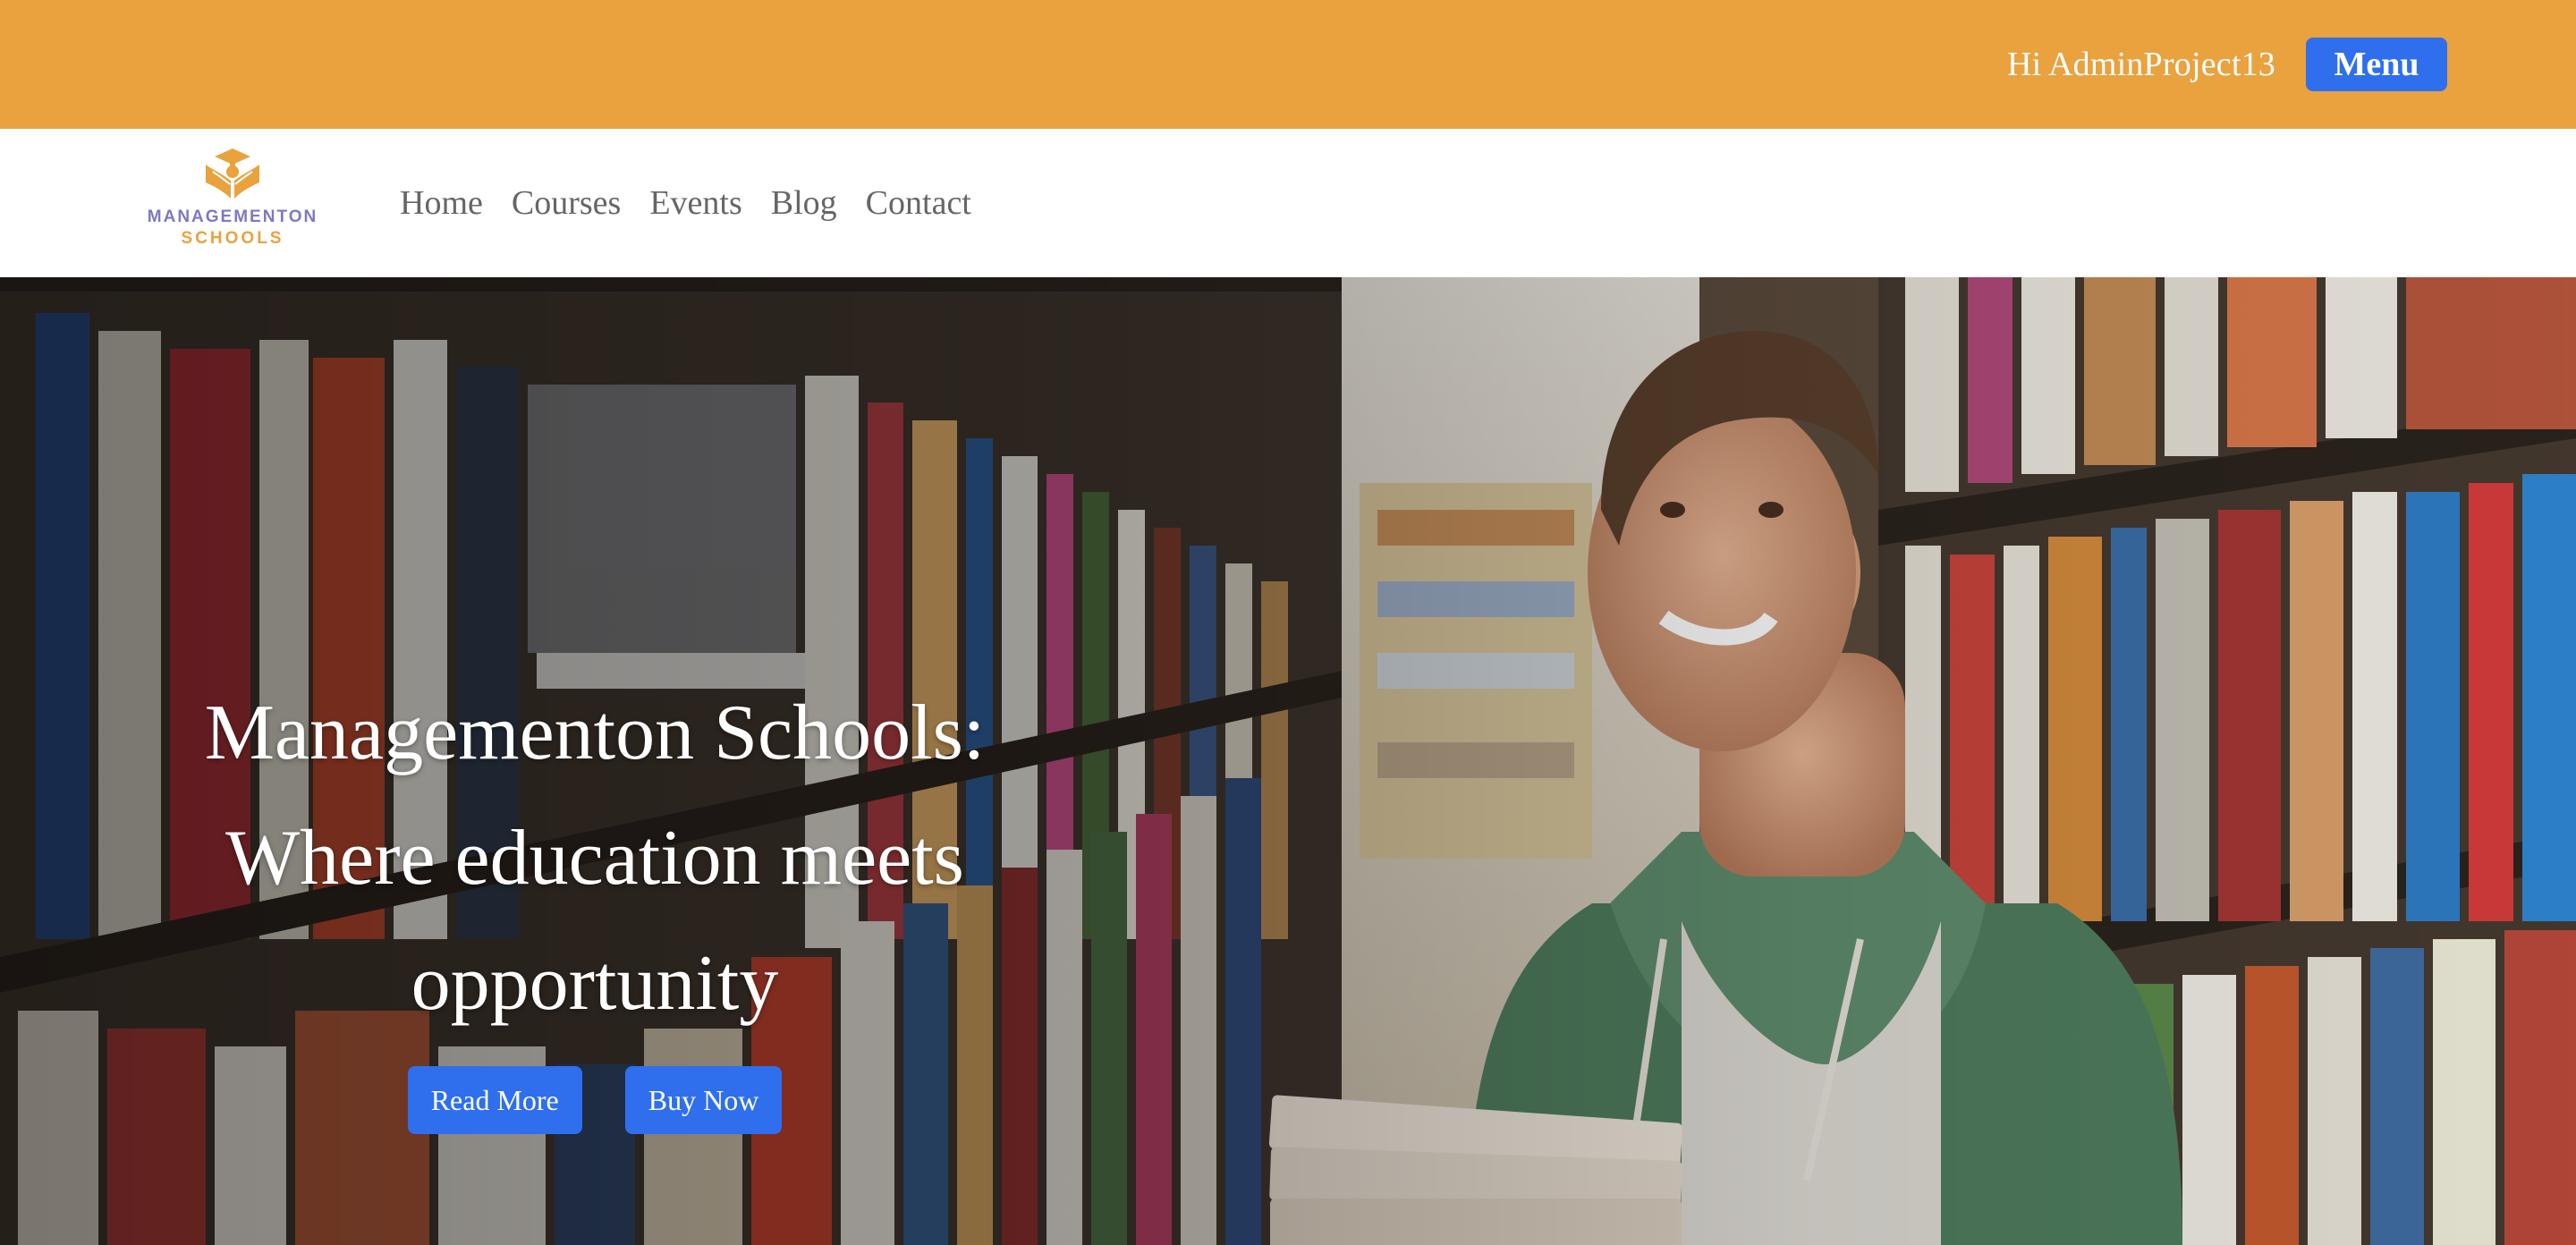  I want to click on menu-button: Menu, so click(2376, 64).